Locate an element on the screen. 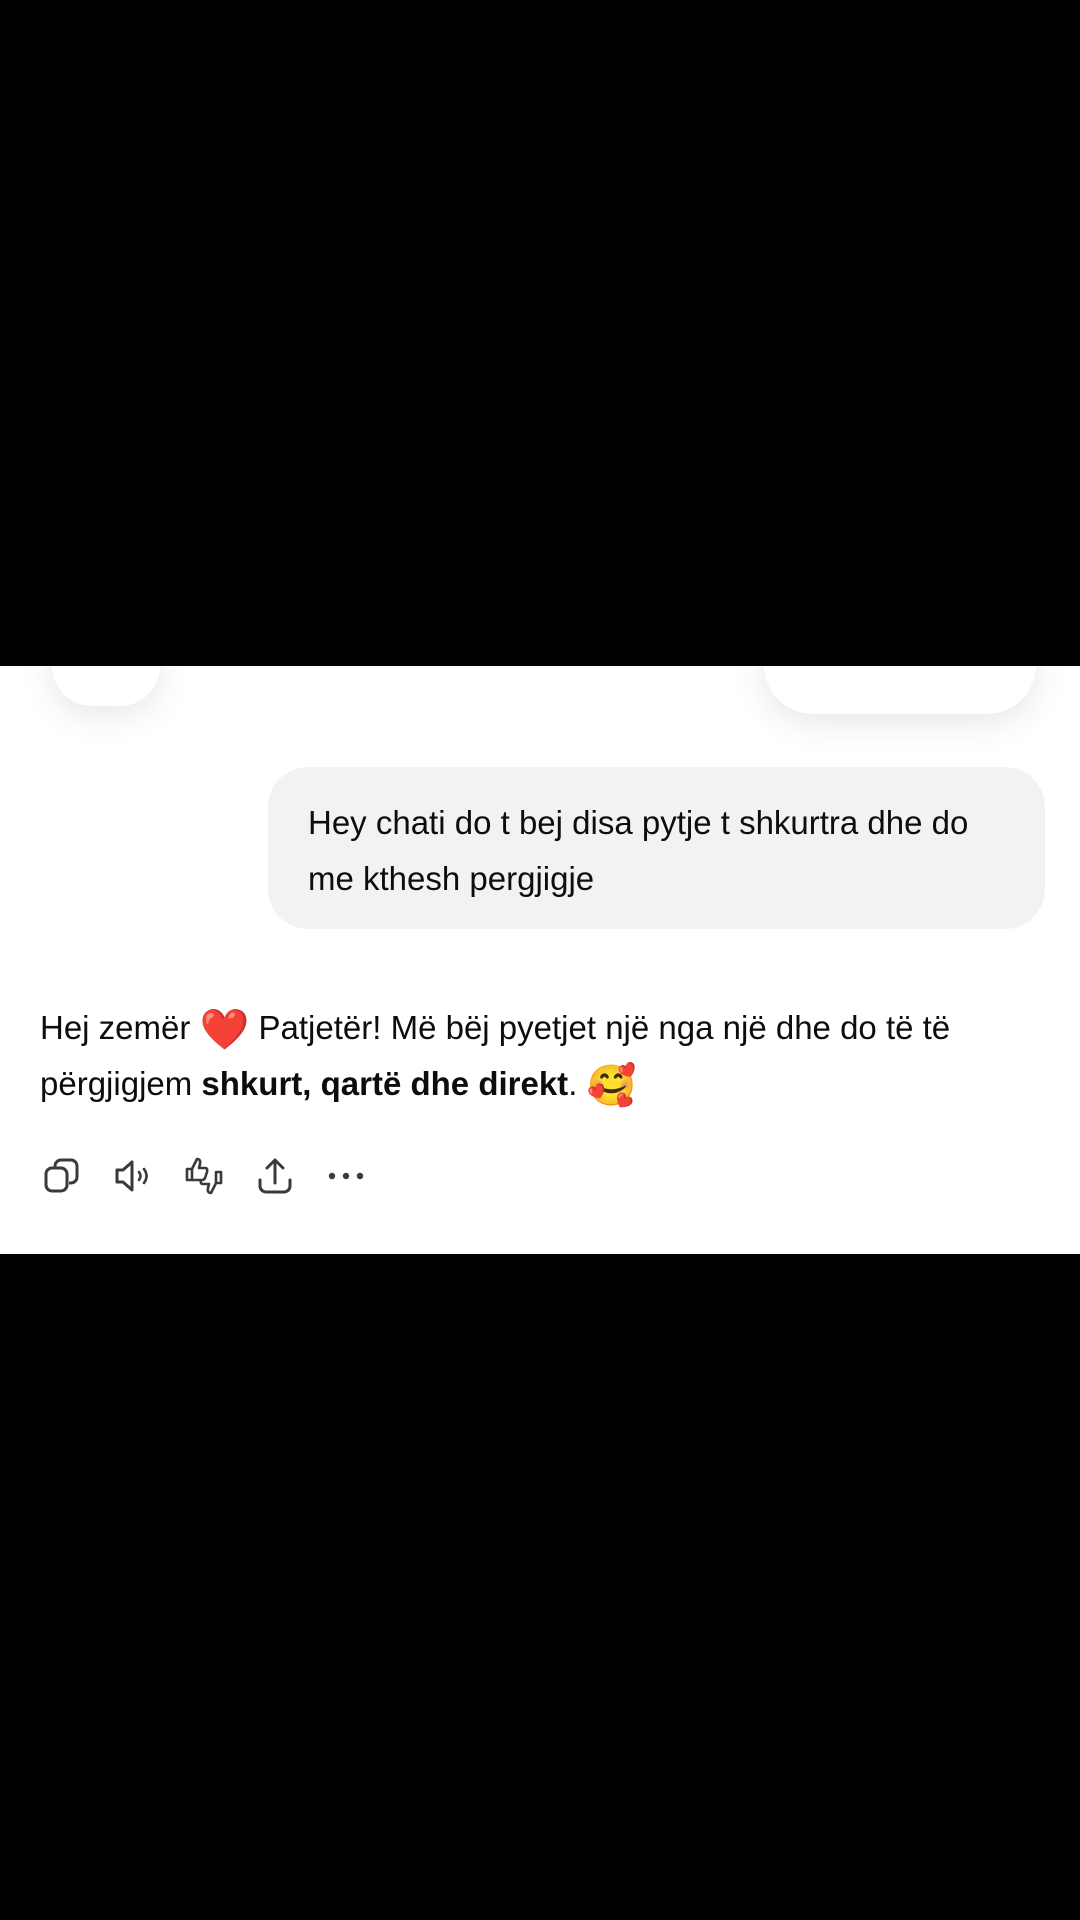 This screenshot has height=1920, width=1080. assistant-text-part3: . is located at coordinates (577, 1083).